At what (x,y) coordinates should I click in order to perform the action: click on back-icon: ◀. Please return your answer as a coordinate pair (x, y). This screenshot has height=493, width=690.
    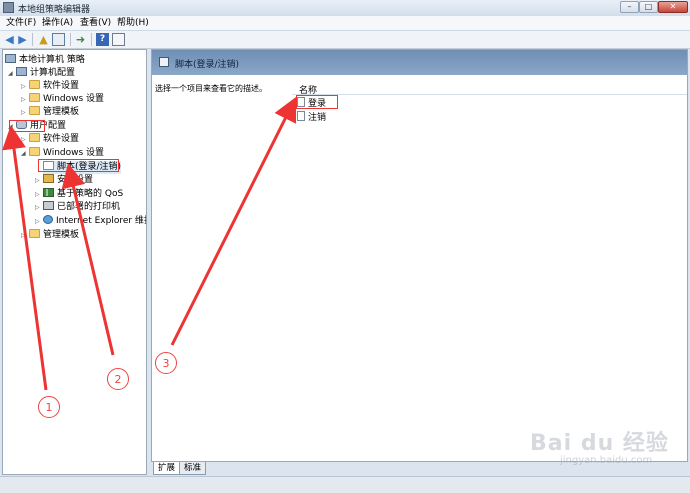
    Looking at the image, I should click on (9, 39).